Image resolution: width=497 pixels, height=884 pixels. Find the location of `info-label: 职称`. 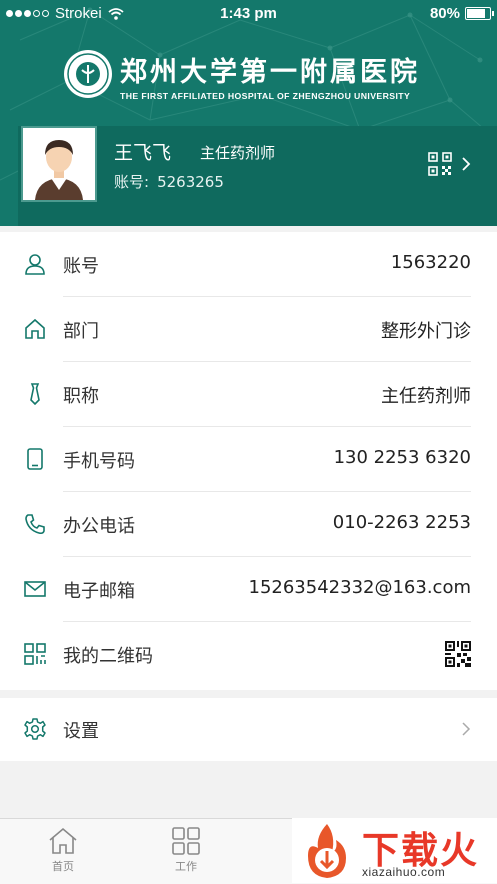

info-label: 职称 is located at coordinates (81, 396).